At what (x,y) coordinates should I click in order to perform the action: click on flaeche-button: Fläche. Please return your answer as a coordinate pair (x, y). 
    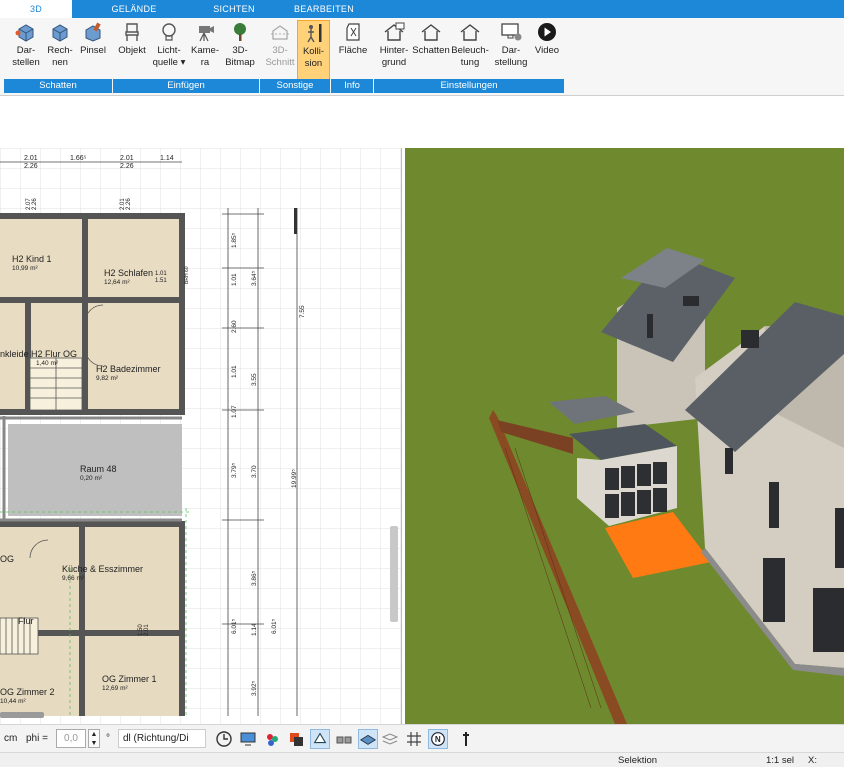
    Looking at the image, I should click on (353, 50).